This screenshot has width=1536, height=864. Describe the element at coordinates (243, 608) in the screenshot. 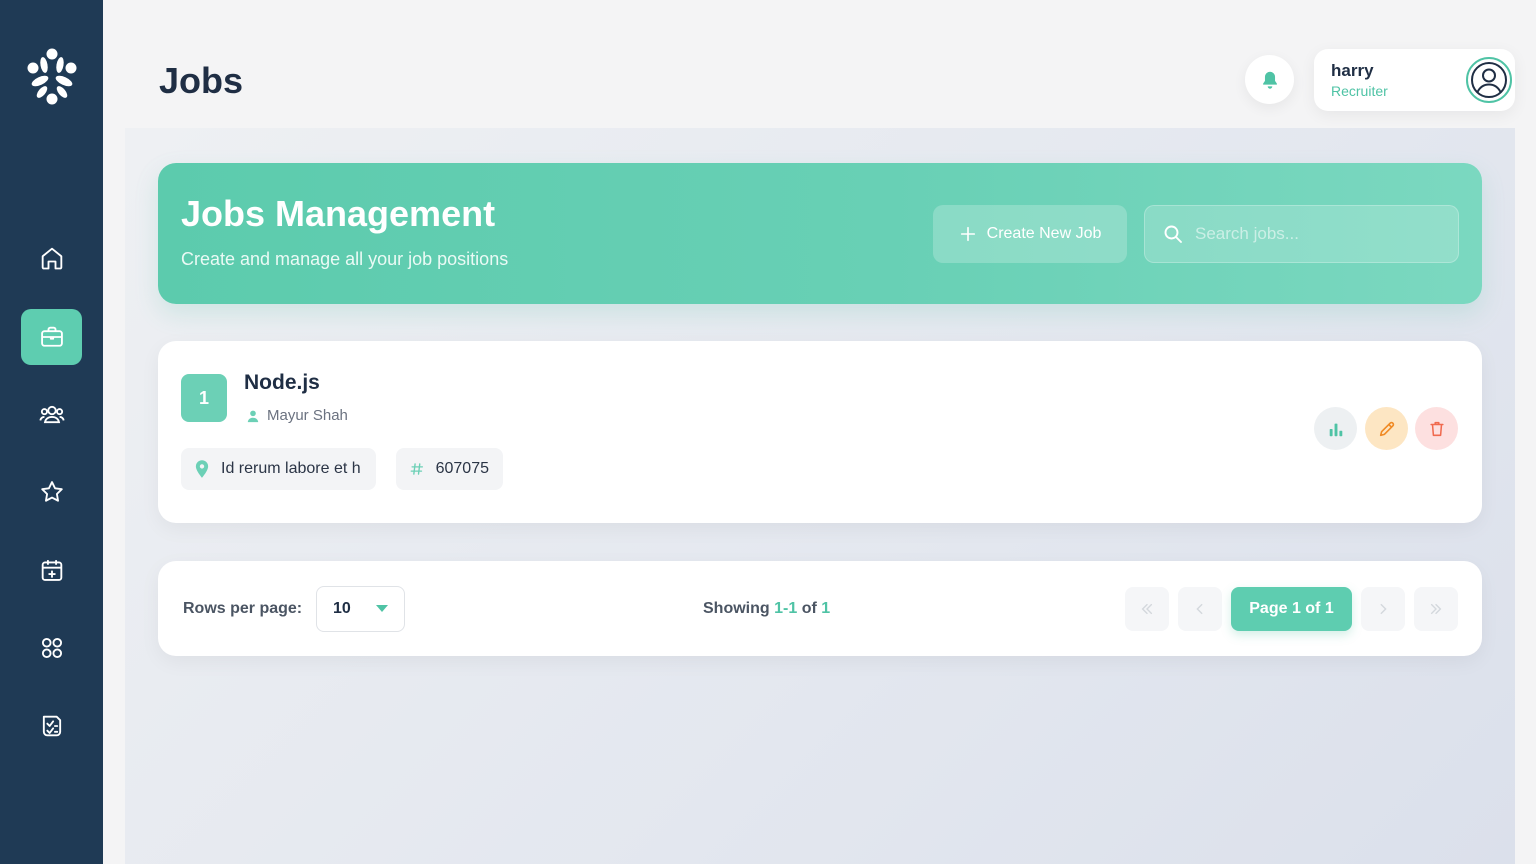

I see `rows-per-page-label: Rows per page:` at that location.